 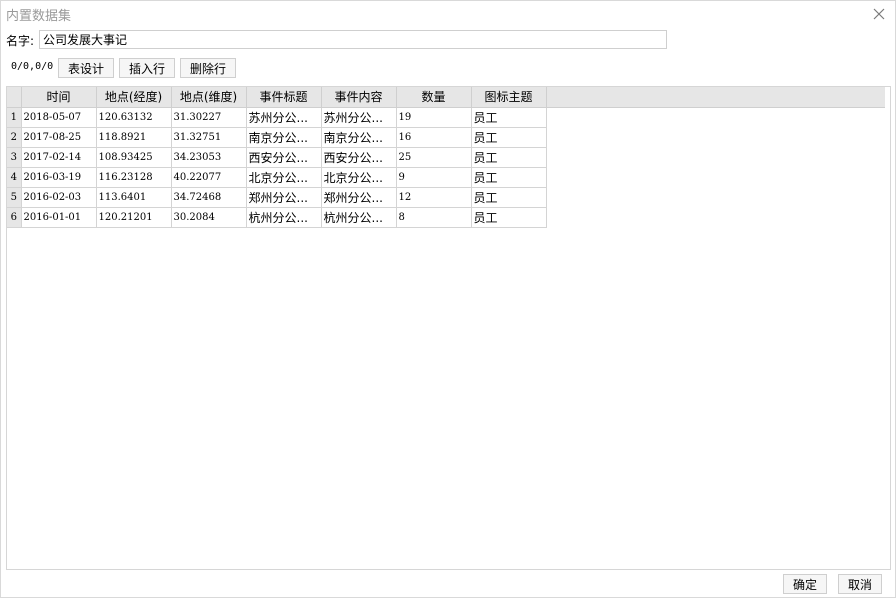 I want to click on close-icon, so click(x=879, y=14).